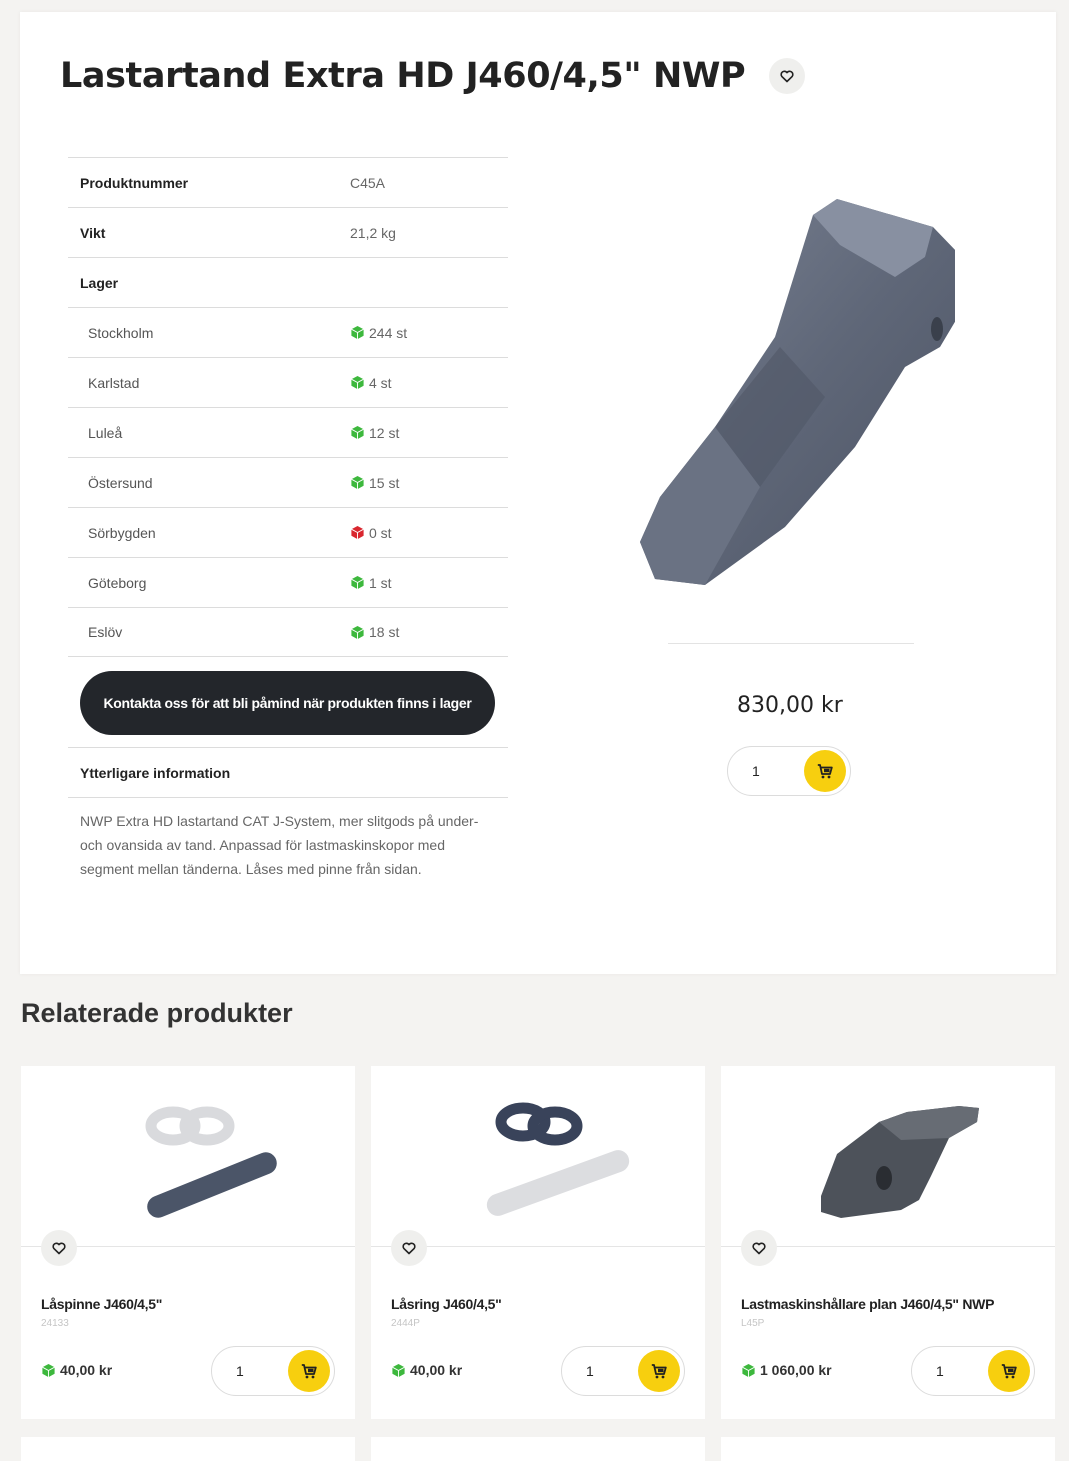  What do you see at coordinates (134, 182) in the screenshot?
I see `spec-label: Produktnummer` at bounding box center [134, 182].